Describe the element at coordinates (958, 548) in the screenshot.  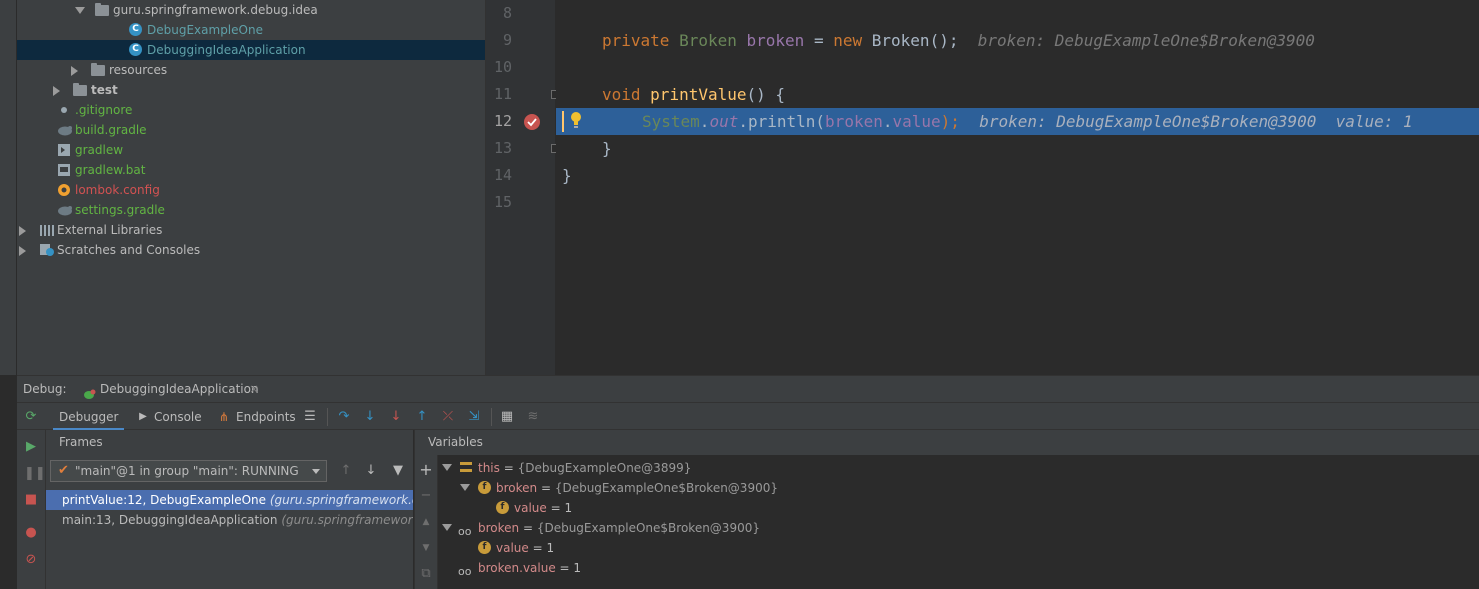
I see `variable-row-broken-value: f value = 1` at that location.